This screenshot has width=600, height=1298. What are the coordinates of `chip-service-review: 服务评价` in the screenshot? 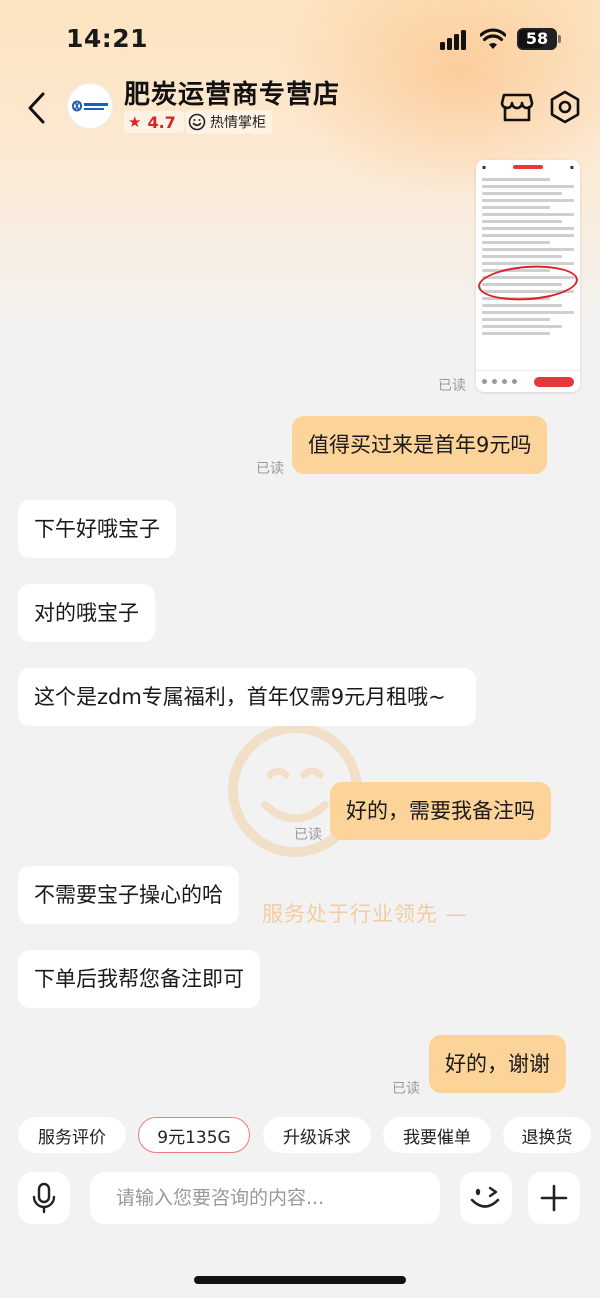 It's located at (72, 1135).